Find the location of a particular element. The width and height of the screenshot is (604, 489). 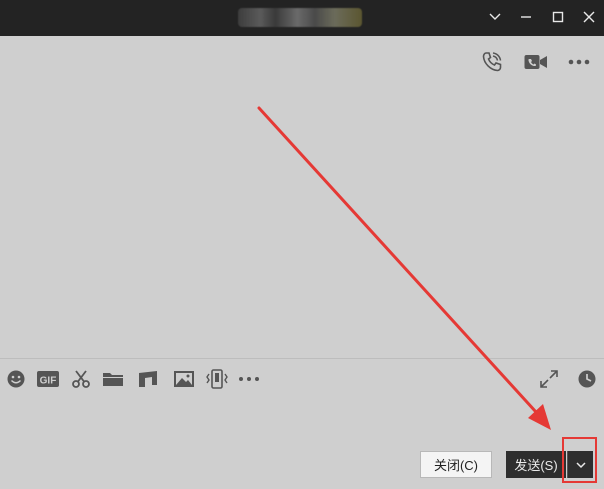

shake-icon is located at coordinates (217, 379).